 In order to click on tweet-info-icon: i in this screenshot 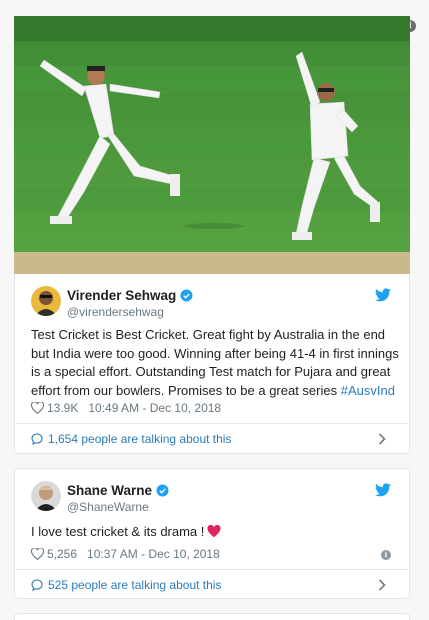, I will do `click(386, 555)`.